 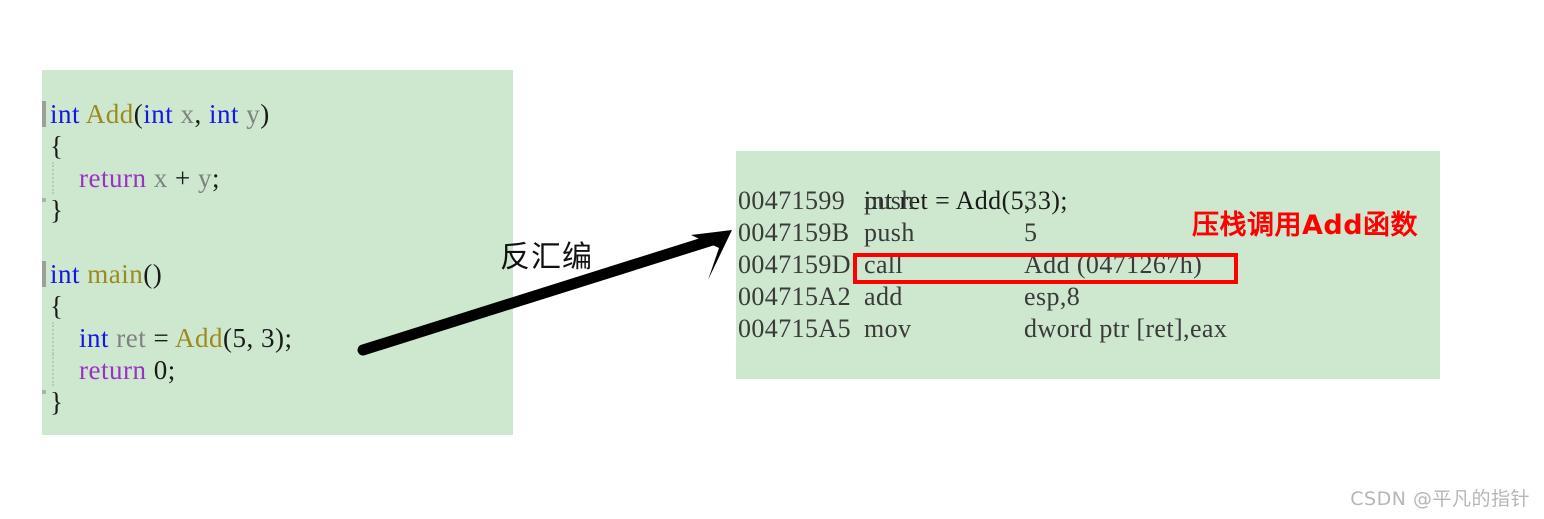 What do you see at coordinates (138, 114) in the screenshot?
I see `code-token: (` at bounding box center [138, 114].